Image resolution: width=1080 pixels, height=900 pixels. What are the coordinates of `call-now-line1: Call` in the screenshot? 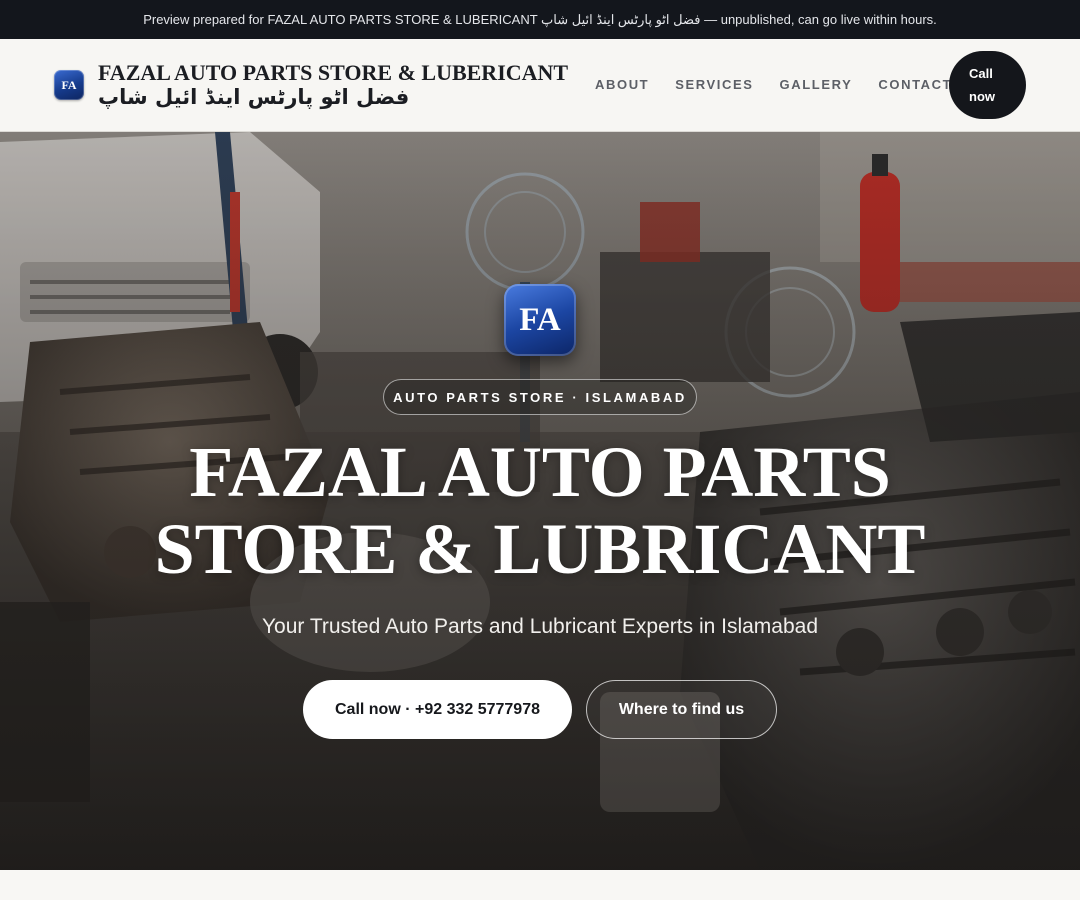 It's located at (981, 73).